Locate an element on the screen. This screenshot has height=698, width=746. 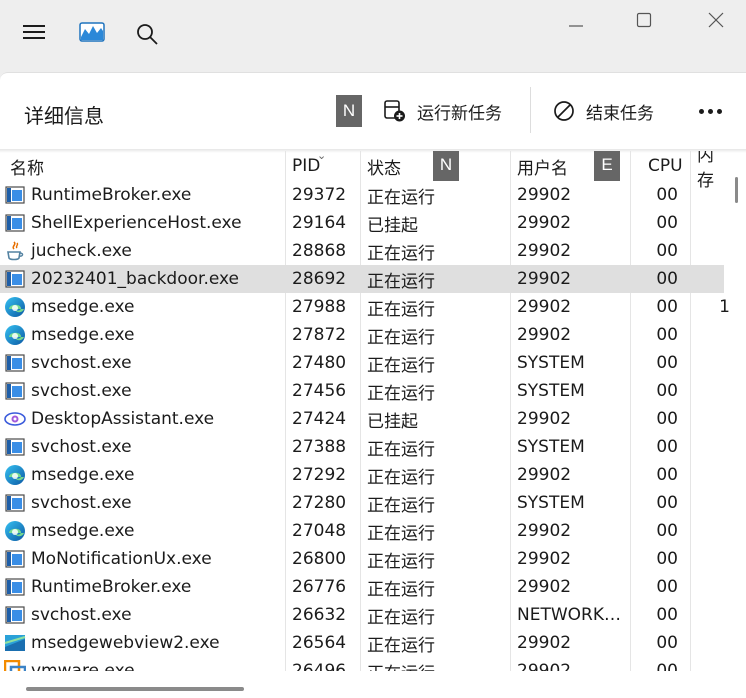
minimize-icon is located at coordinates (576, 20).